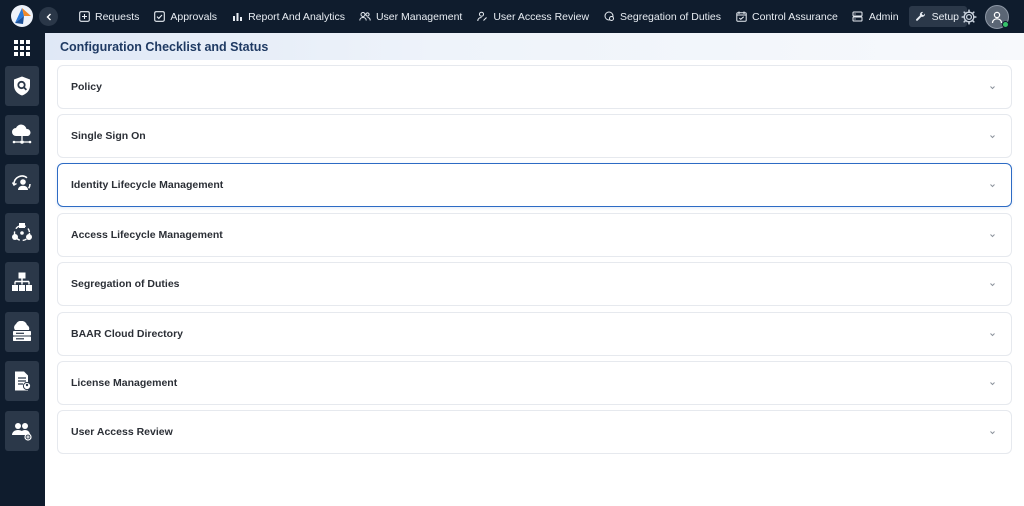 This screenshot has height=506, width=1024. I want to click on sidebar-item-cloud-server, so click(22, 332).